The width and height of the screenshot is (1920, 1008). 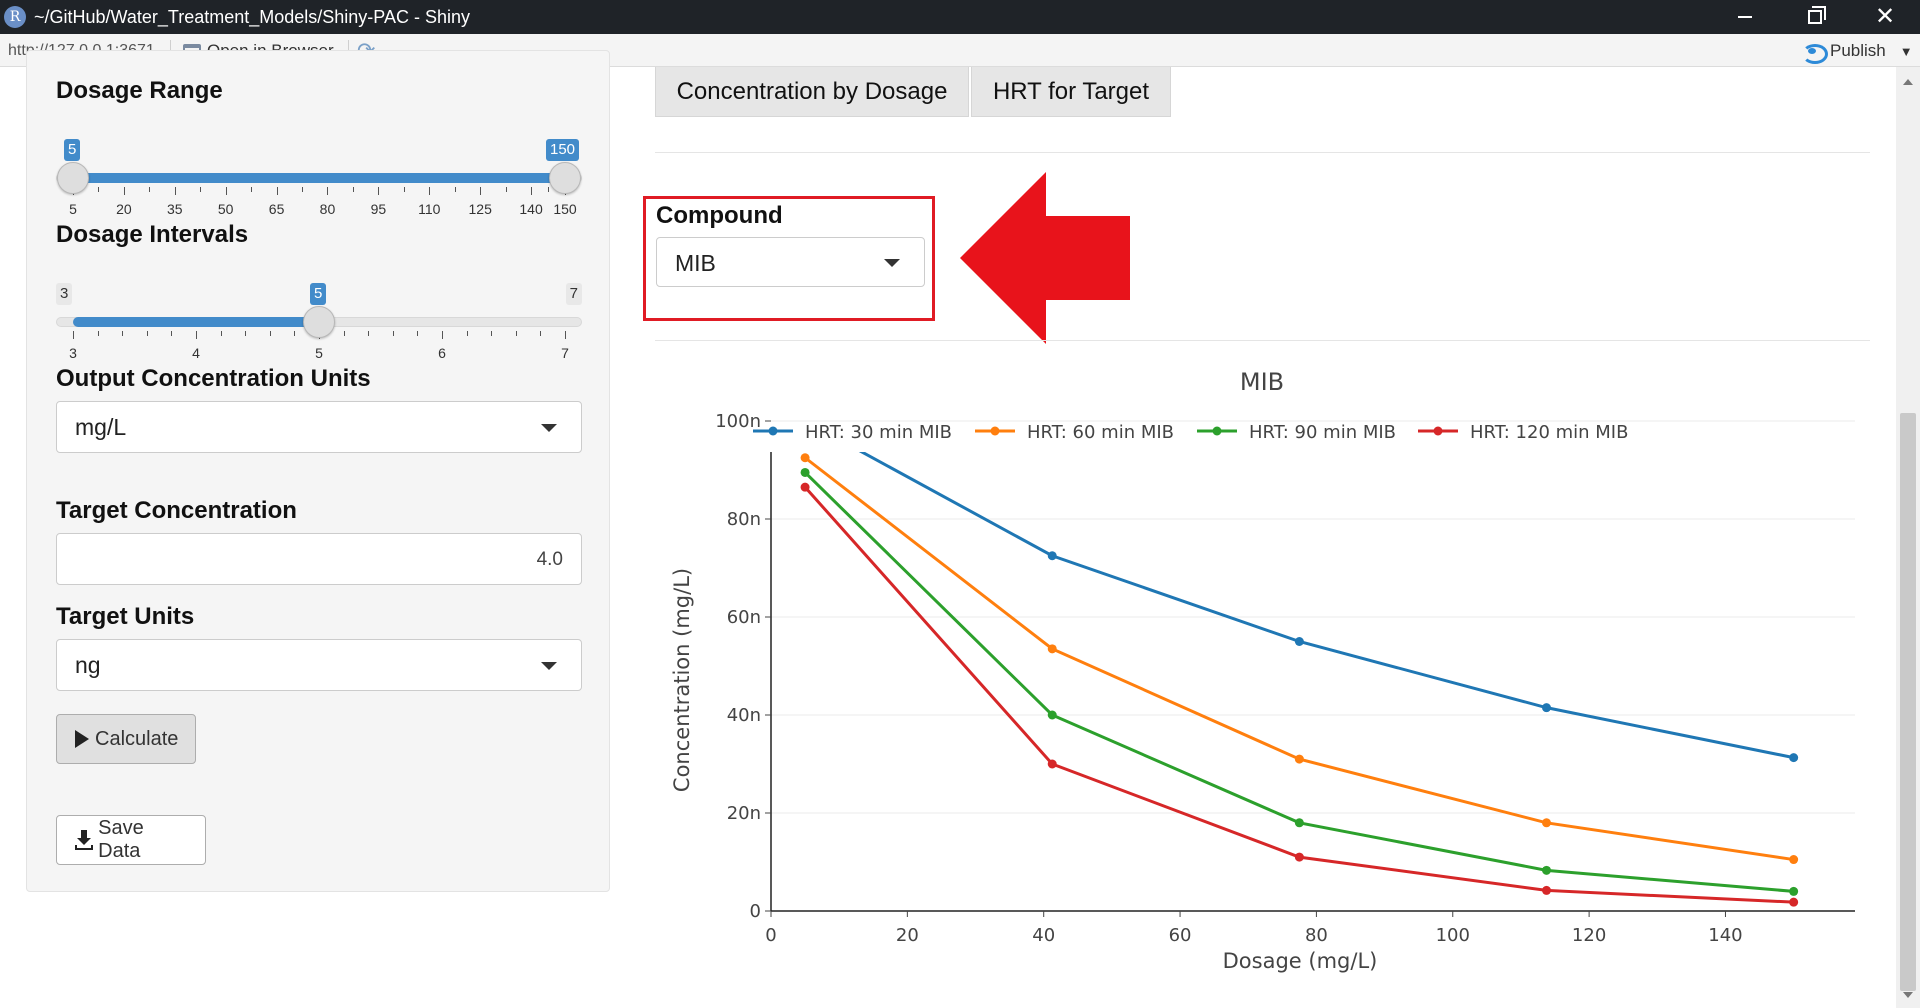 I want to click on y-tick-label: 100n, so click(x=738, y=421).